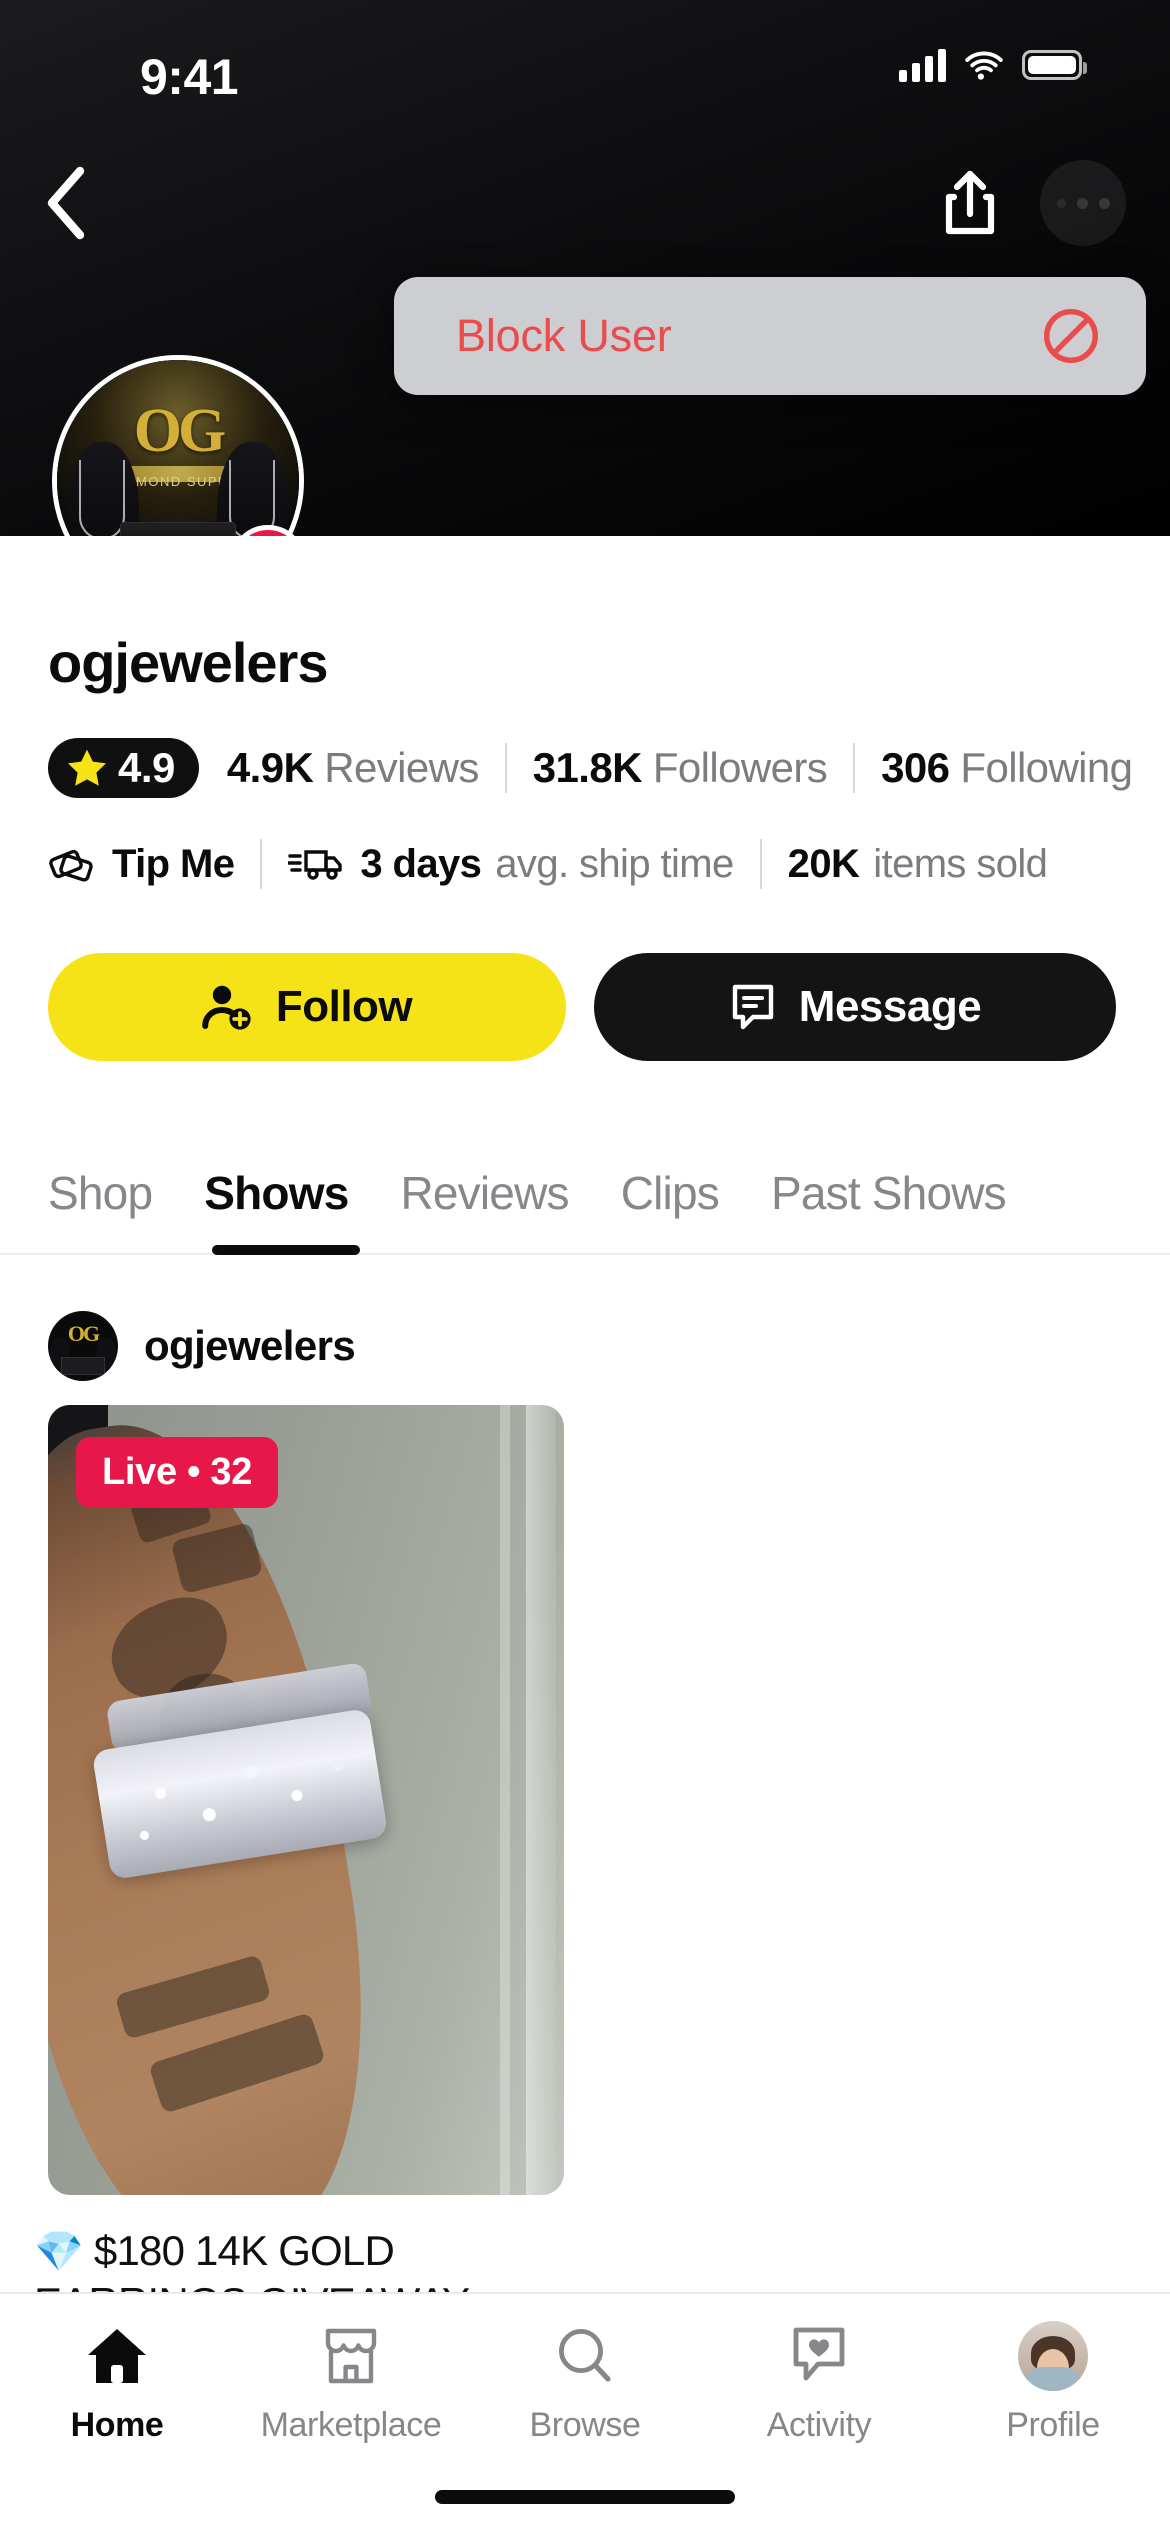  I want to click on status-bar-indicators, so click(993, 65).